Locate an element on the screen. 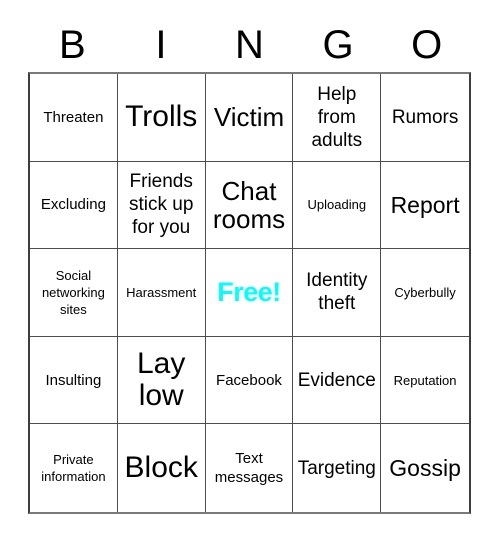  bingo-cell-label: Cyberbully is located at coordinates (425, 292).